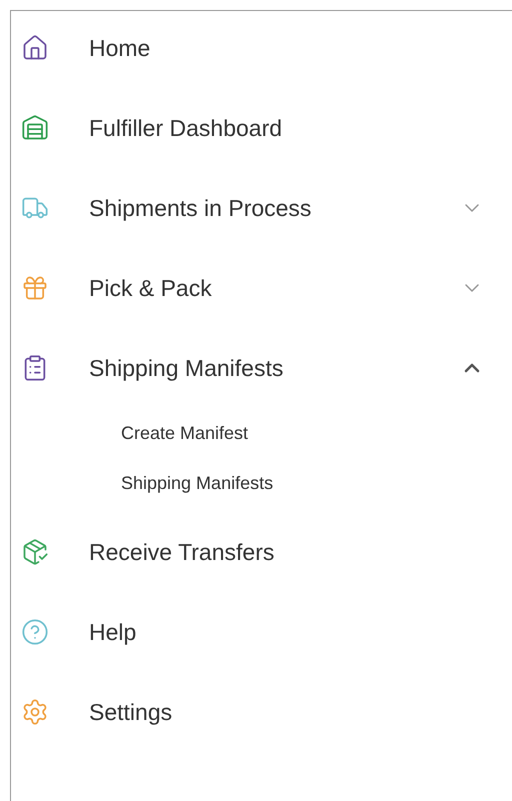  I want to click on nav-item: Settings, so click(261, 712).